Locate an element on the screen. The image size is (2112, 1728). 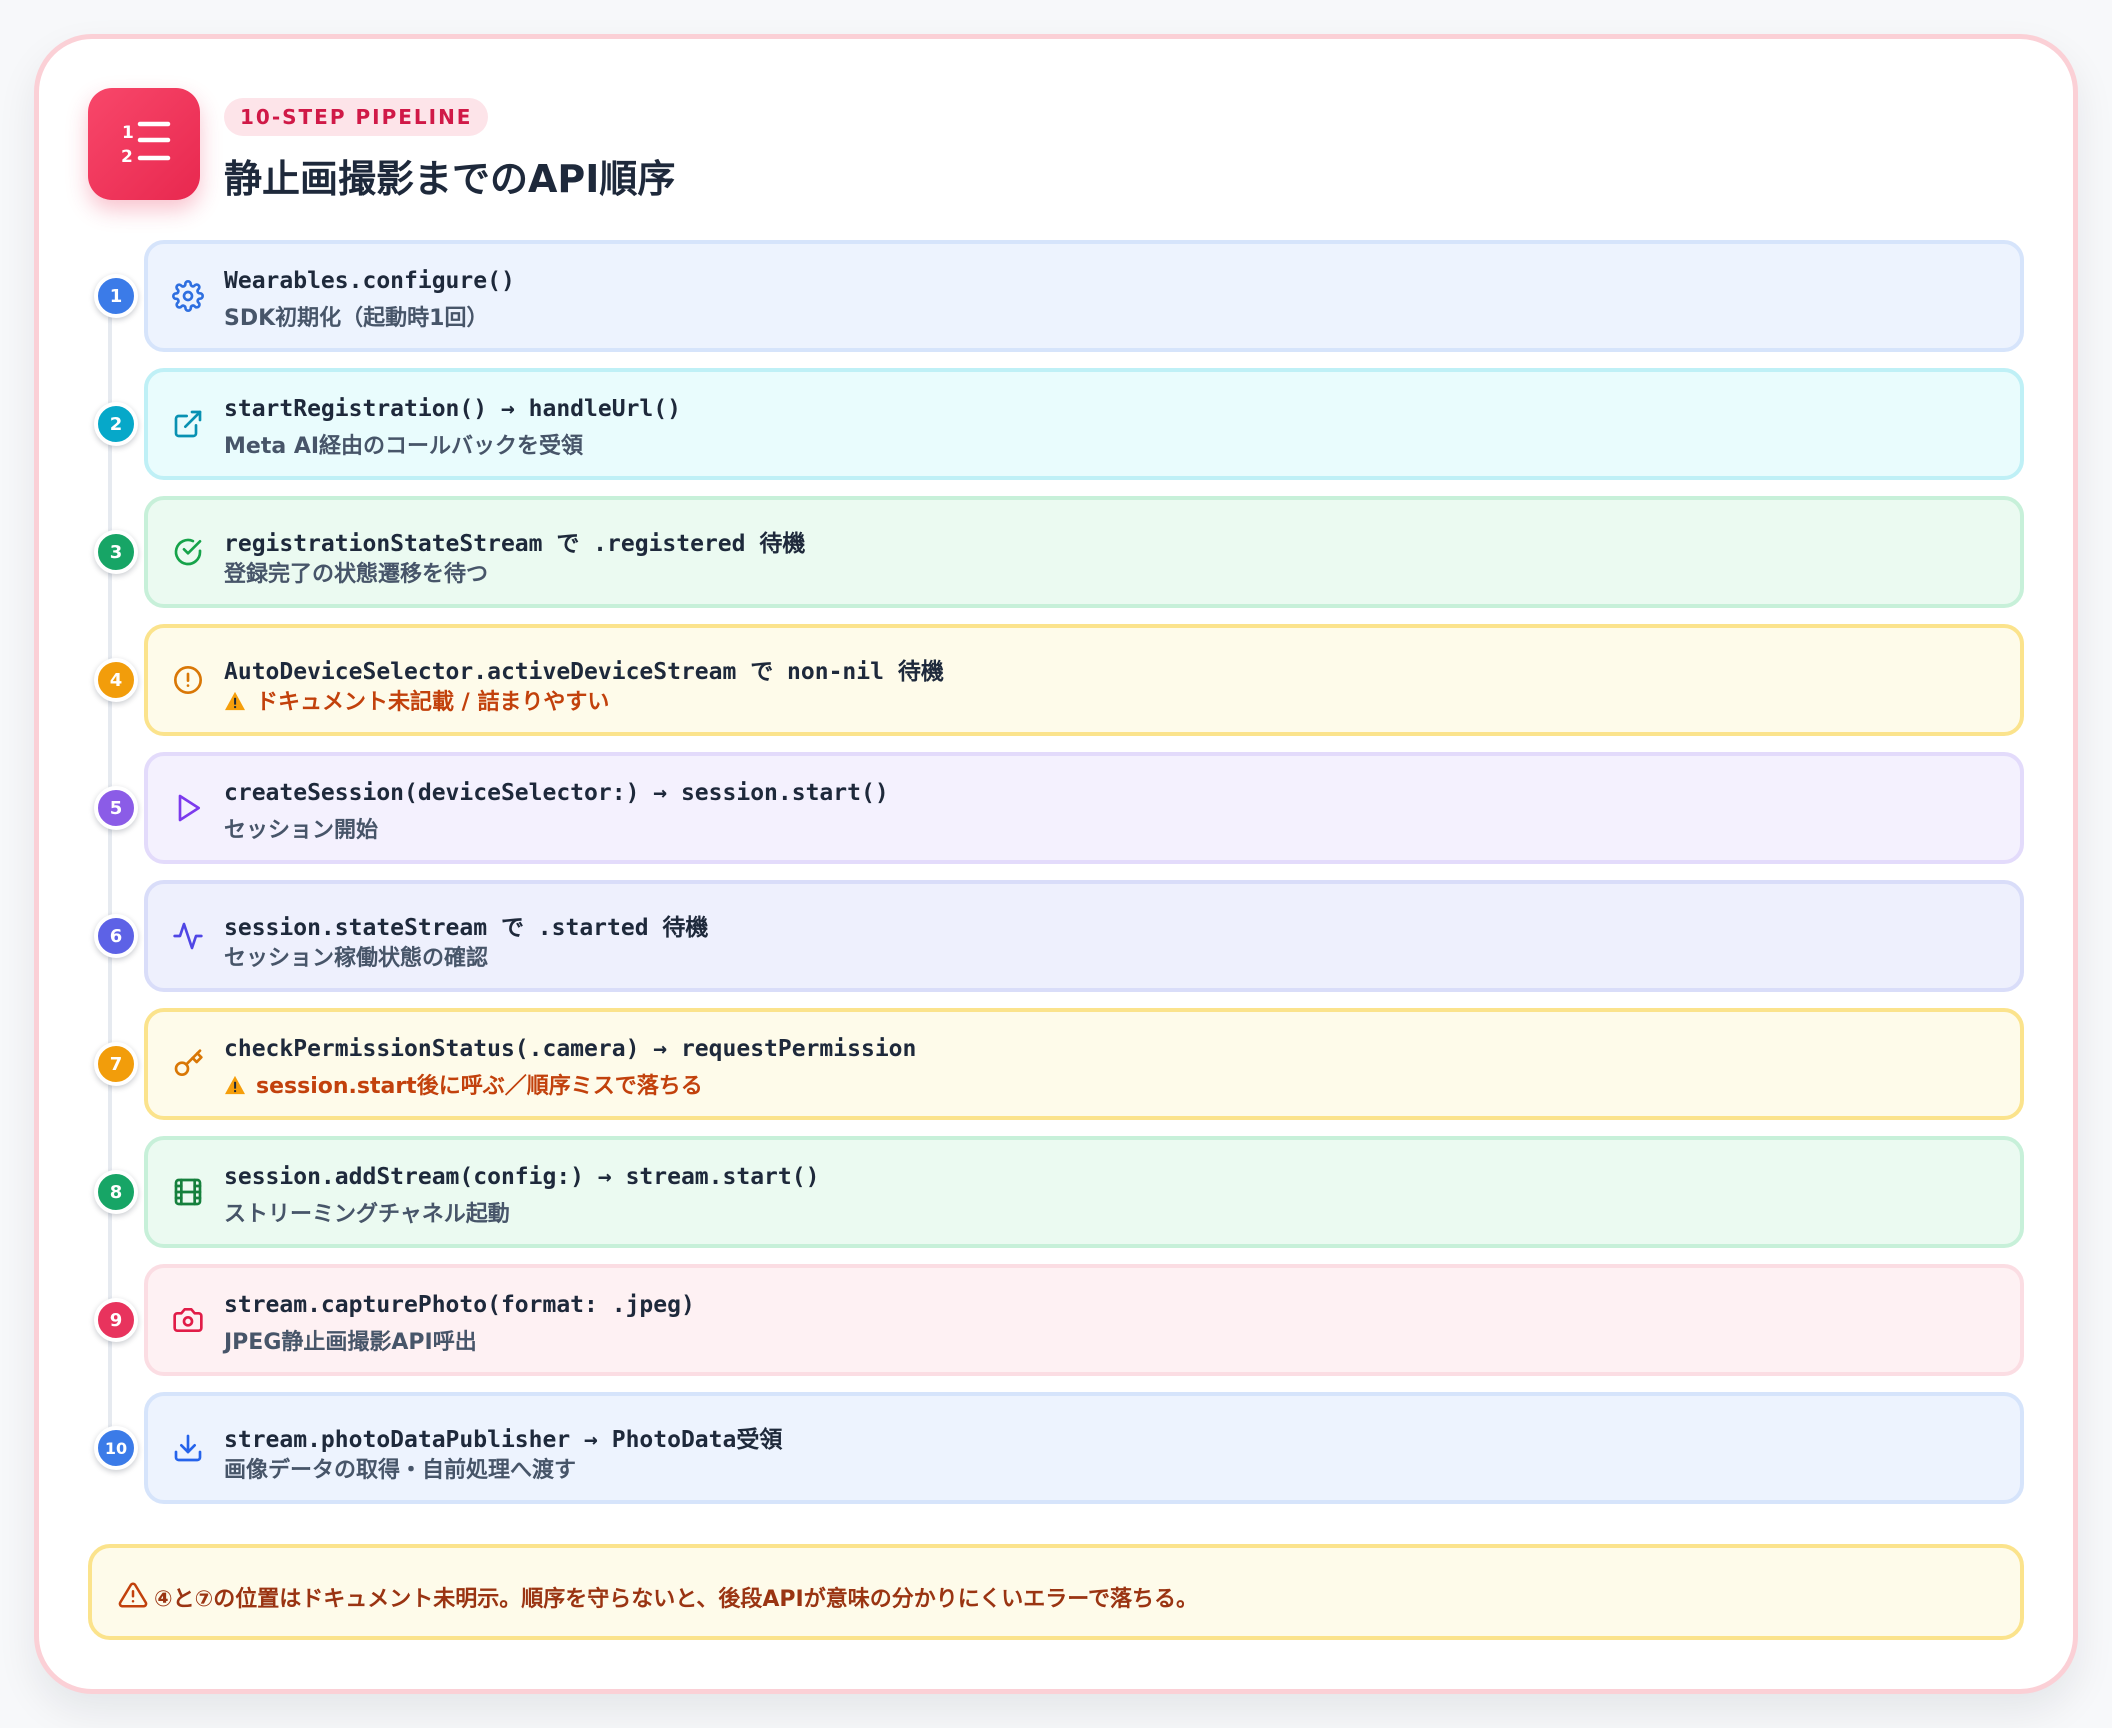
step-number: 3 is located at coordinates (116, 552).